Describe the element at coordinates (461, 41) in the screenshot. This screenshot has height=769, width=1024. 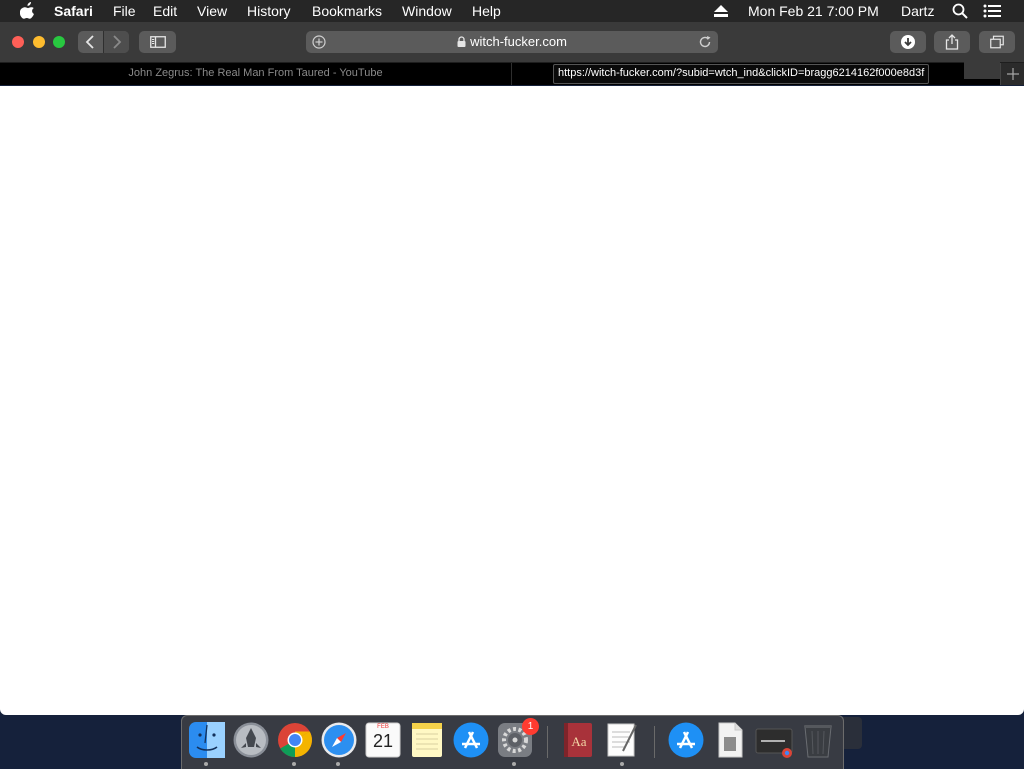
I see `lock-icon` at that location.